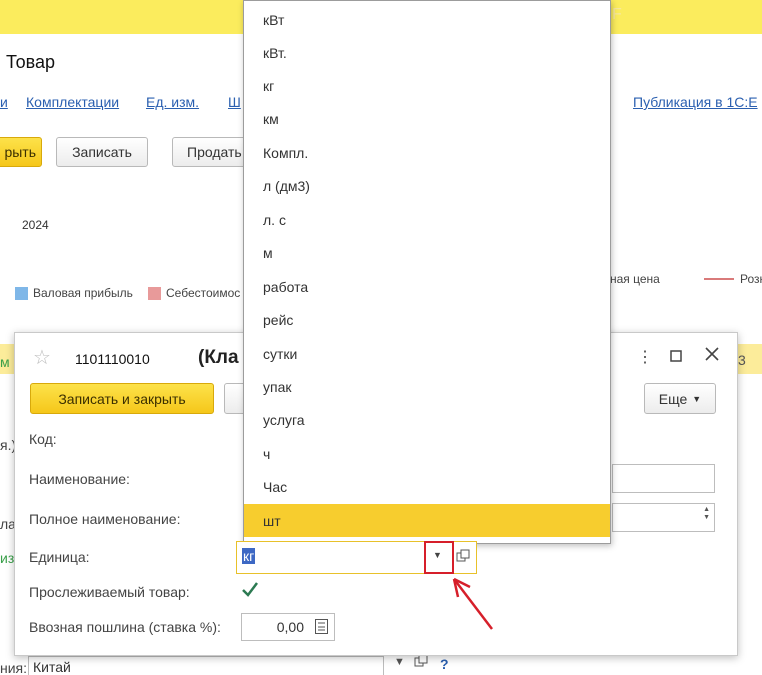 Image resolution: width=762 pixels, height=675 pixels. Describe the element at coordinates (663, 478) in the screenshot. I see `name-input` at that location.